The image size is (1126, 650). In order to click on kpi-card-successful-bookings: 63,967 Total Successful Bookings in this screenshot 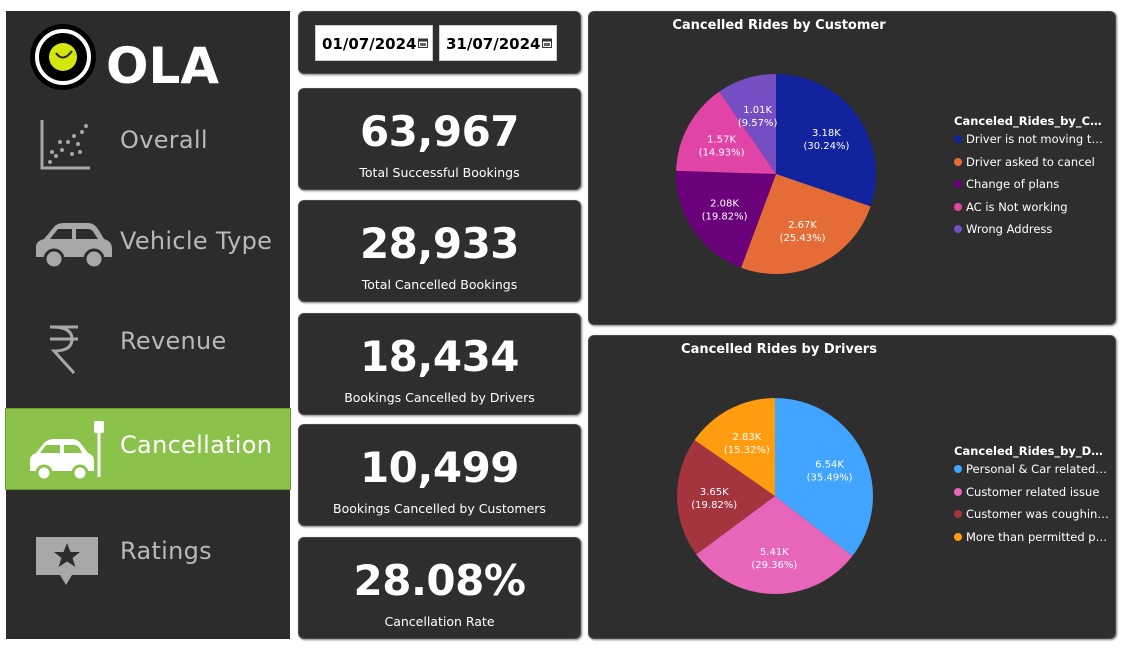, I will do `click(439, 139)`.